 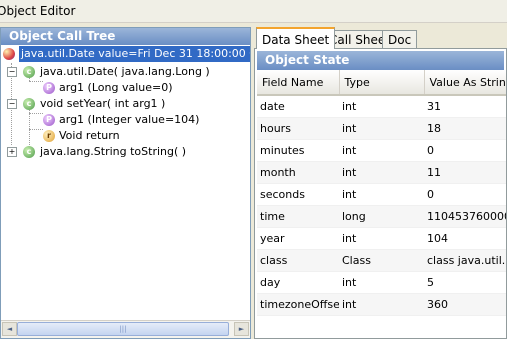 What do you see at coordinates (49, 136) in the screenshot?
I see `return-icon: r` at bounding box center [49, 136].